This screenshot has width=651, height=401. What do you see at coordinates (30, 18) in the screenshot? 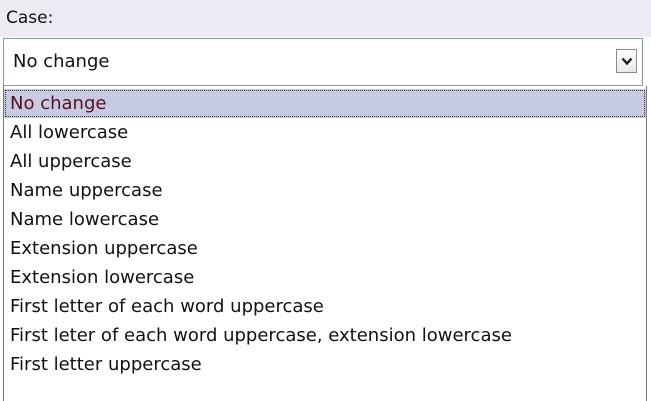
I see `case-label: Case:` at bounding box center [30, 18].